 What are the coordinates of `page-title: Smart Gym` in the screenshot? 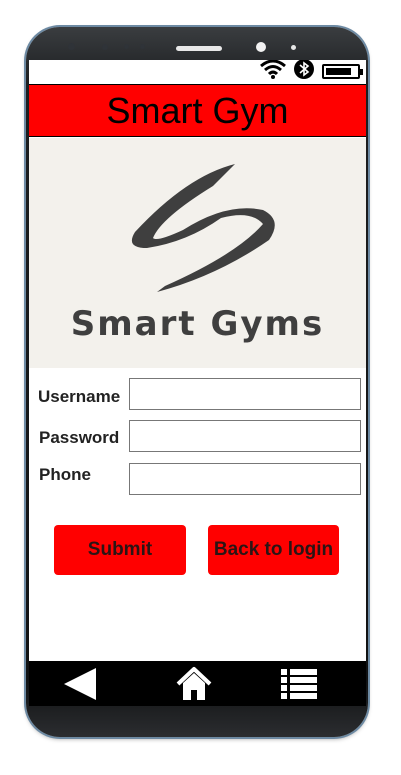 It's located at (197, 110).